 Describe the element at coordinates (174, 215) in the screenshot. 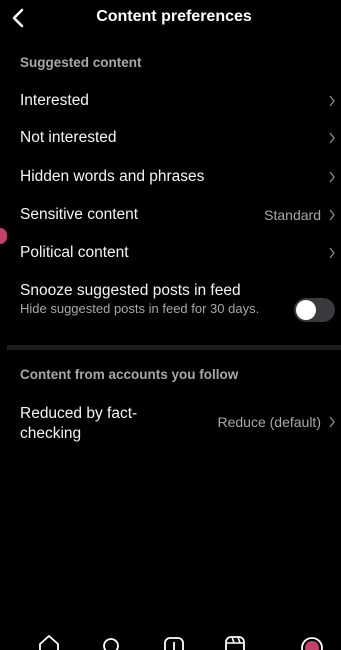

I see `row-sensitive-content: Sensitive content Standard` at that location.